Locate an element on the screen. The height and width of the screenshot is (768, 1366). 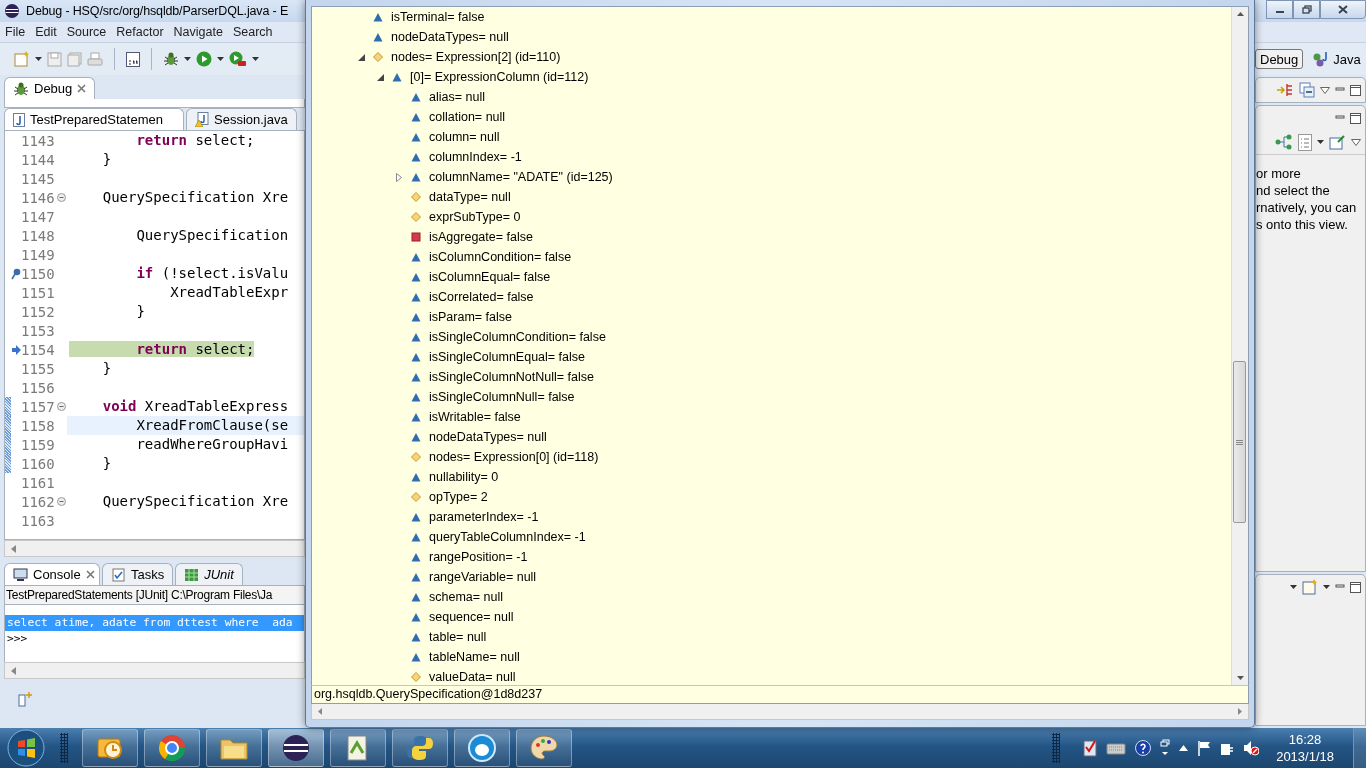
scroll-right-icon is located at coordinates (1240, 711).